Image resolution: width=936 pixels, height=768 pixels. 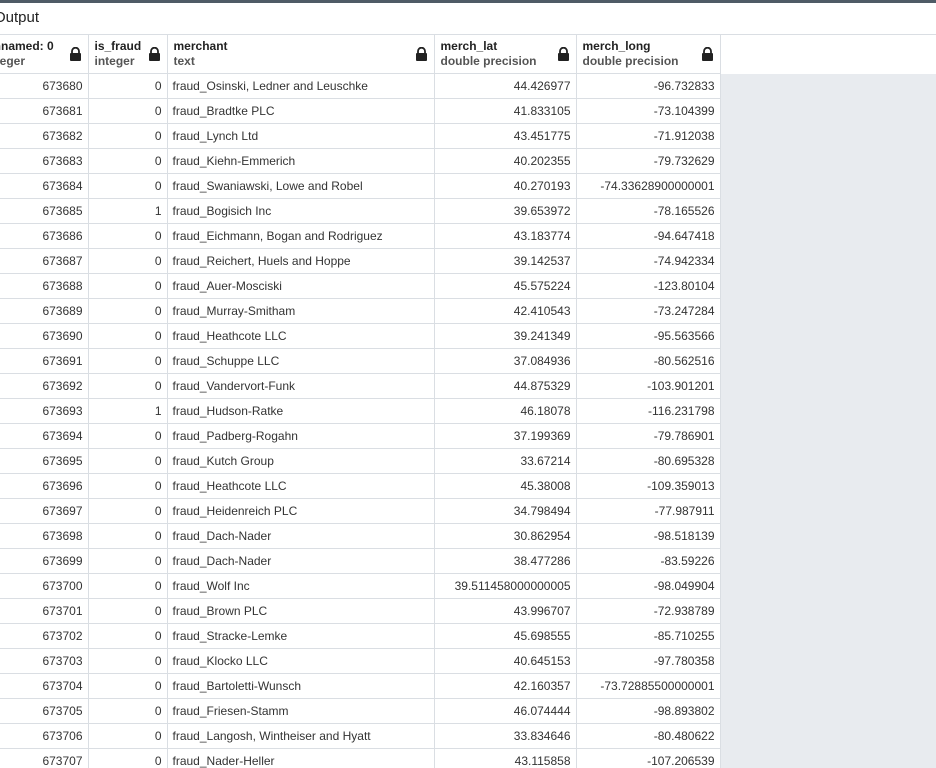 I want to click on cell-merchant: fraud_Padberg-Rogahn, so click(x=301, y=436).